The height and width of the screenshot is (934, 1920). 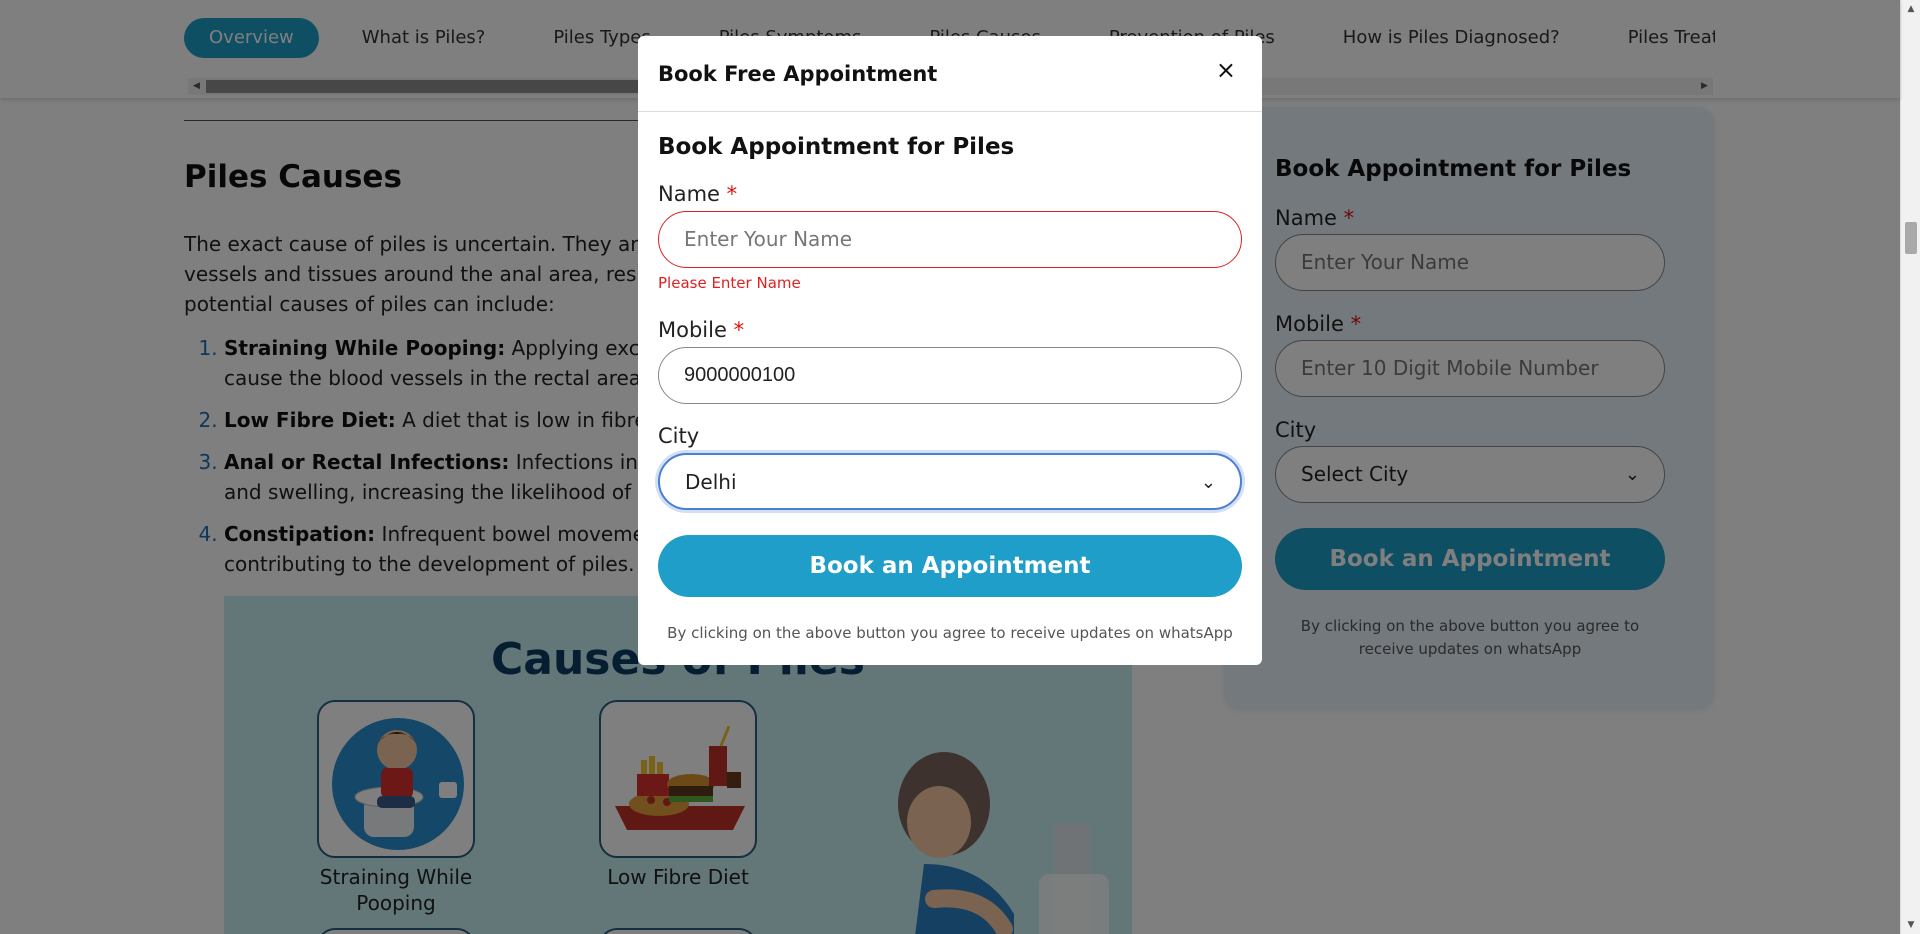 What do you see at coordinates (950, 239) in the screenshot?
I see `modal-name-input: Enter Your Name` at bounding box center [950, 239].